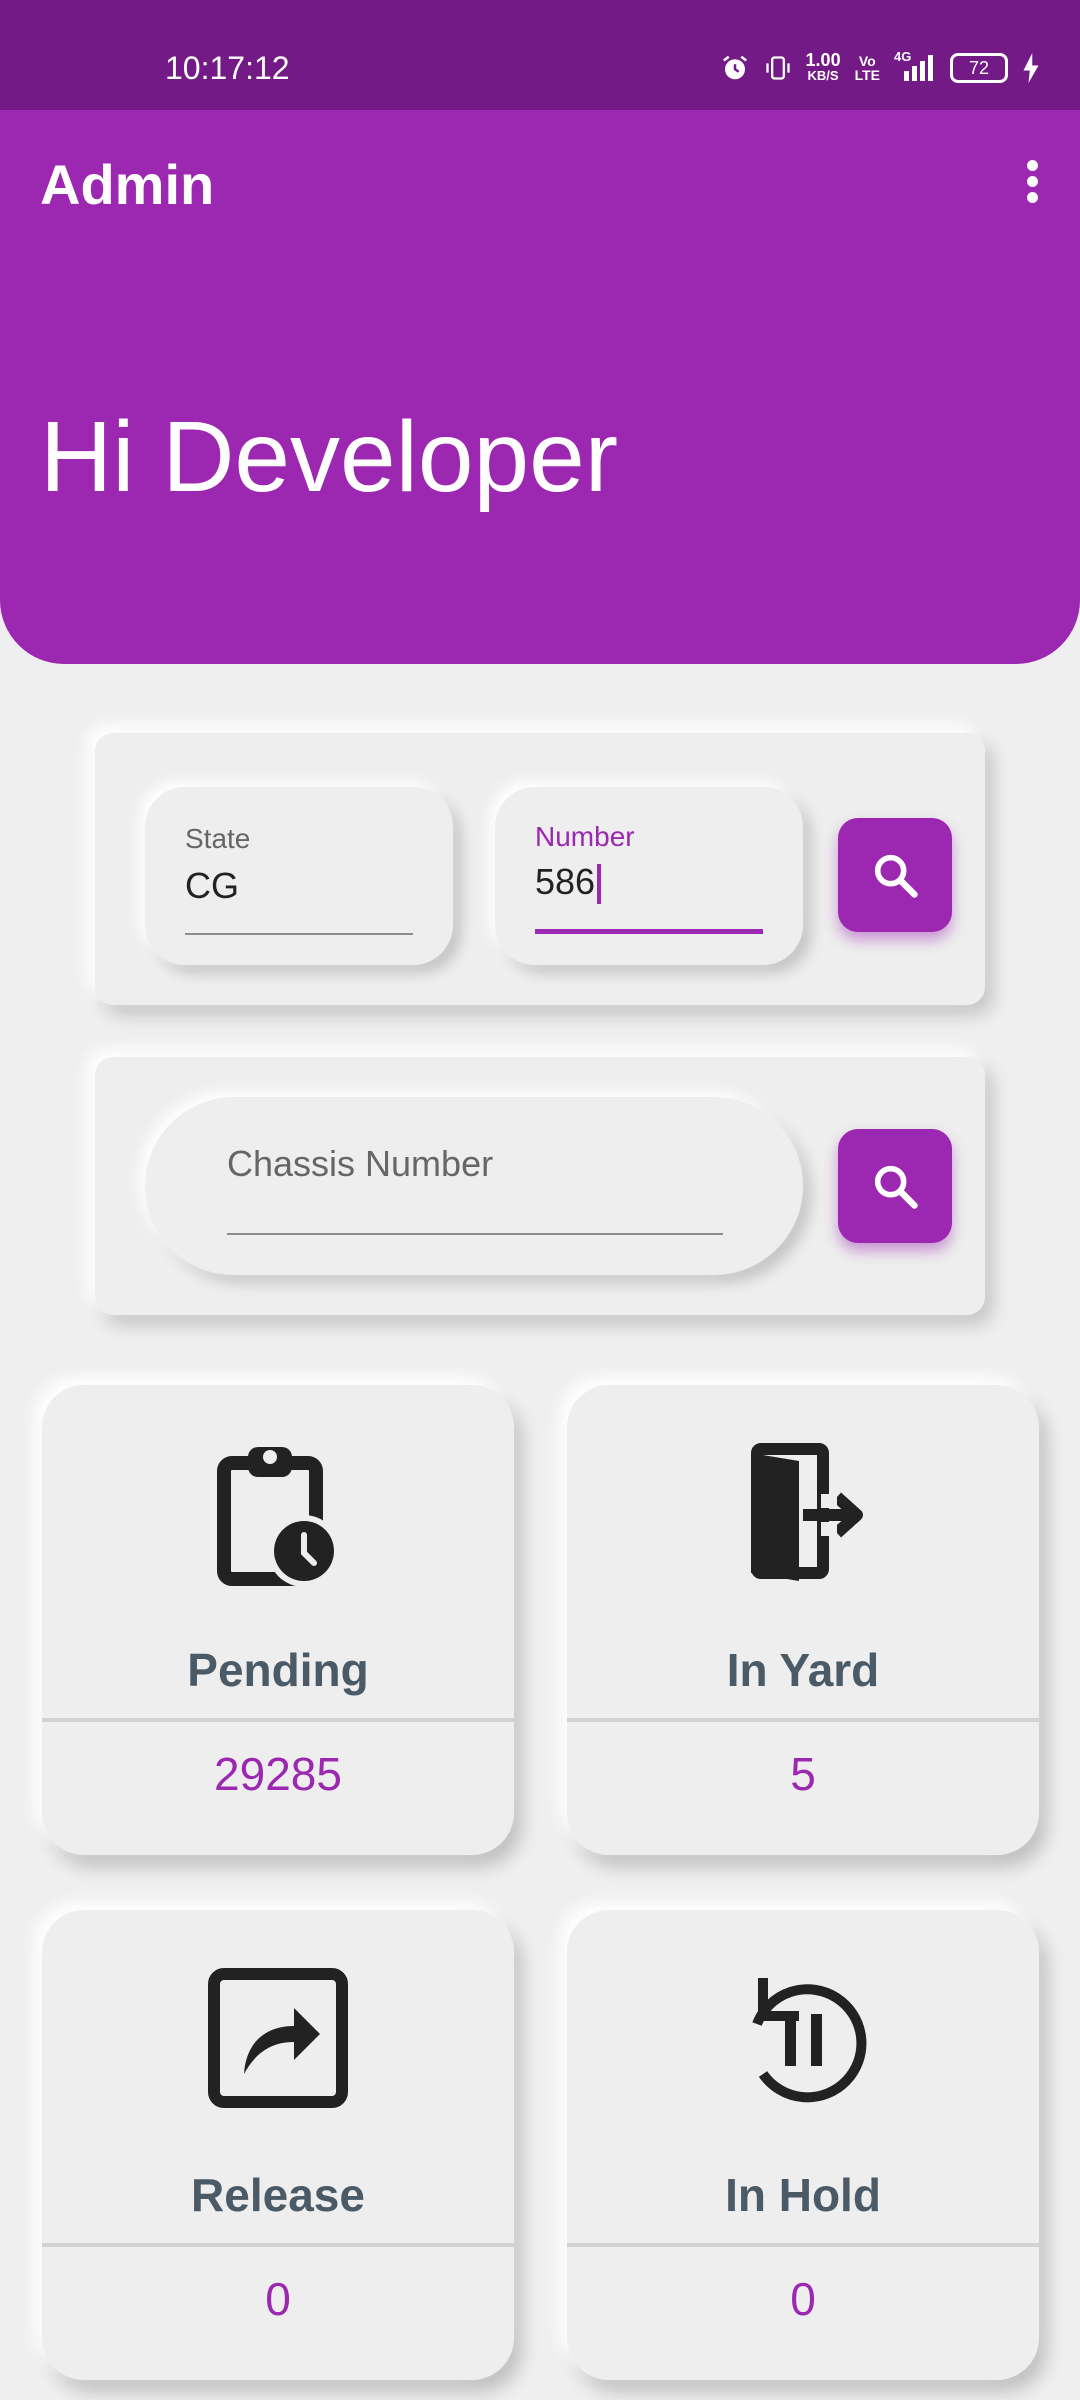  What do you see at coordinates (568, 883) in the screenshot?
I see `number-value: 586` at bounding box center [568, 883].